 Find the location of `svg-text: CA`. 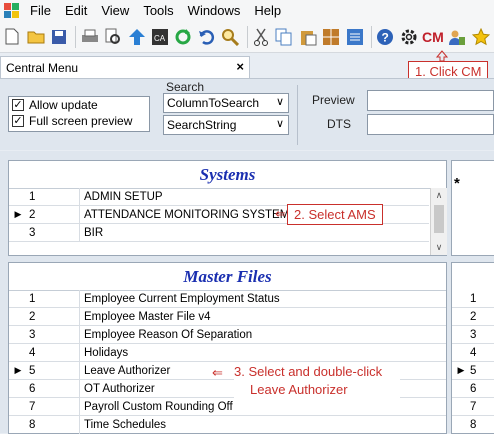

svg-text: CA is located at coordinates (160, 38).